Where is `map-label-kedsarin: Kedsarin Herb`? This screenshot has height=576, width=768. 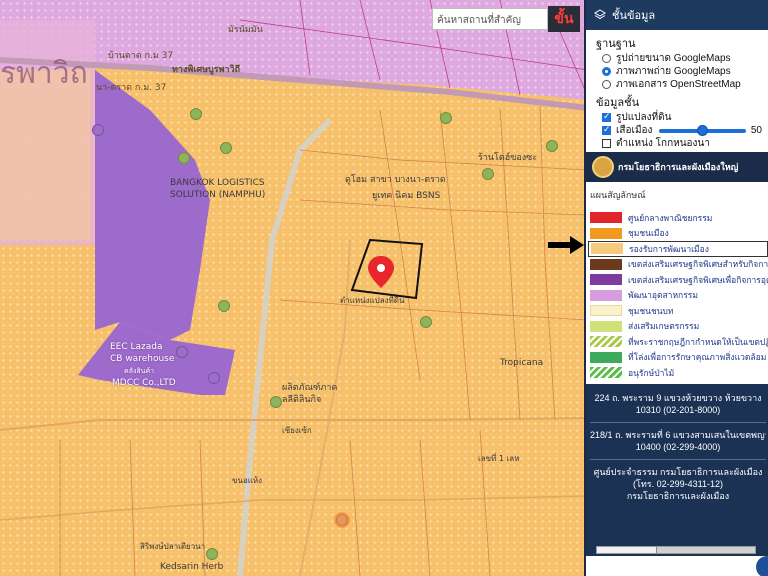
map-label-kedsarin: Kedsarin Herb is located at coordinates (192, 567).